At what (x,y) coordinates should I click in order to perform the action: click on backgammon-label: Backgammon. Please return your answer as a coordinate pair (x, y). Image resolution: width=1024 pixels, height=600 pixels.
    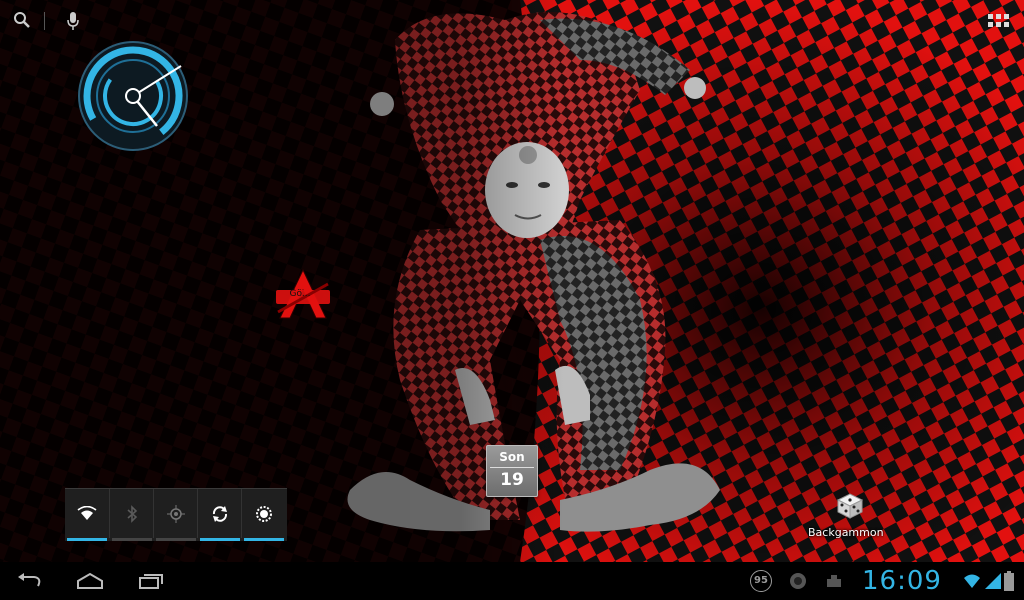
    Looking at the image, I should click on (846, 532).